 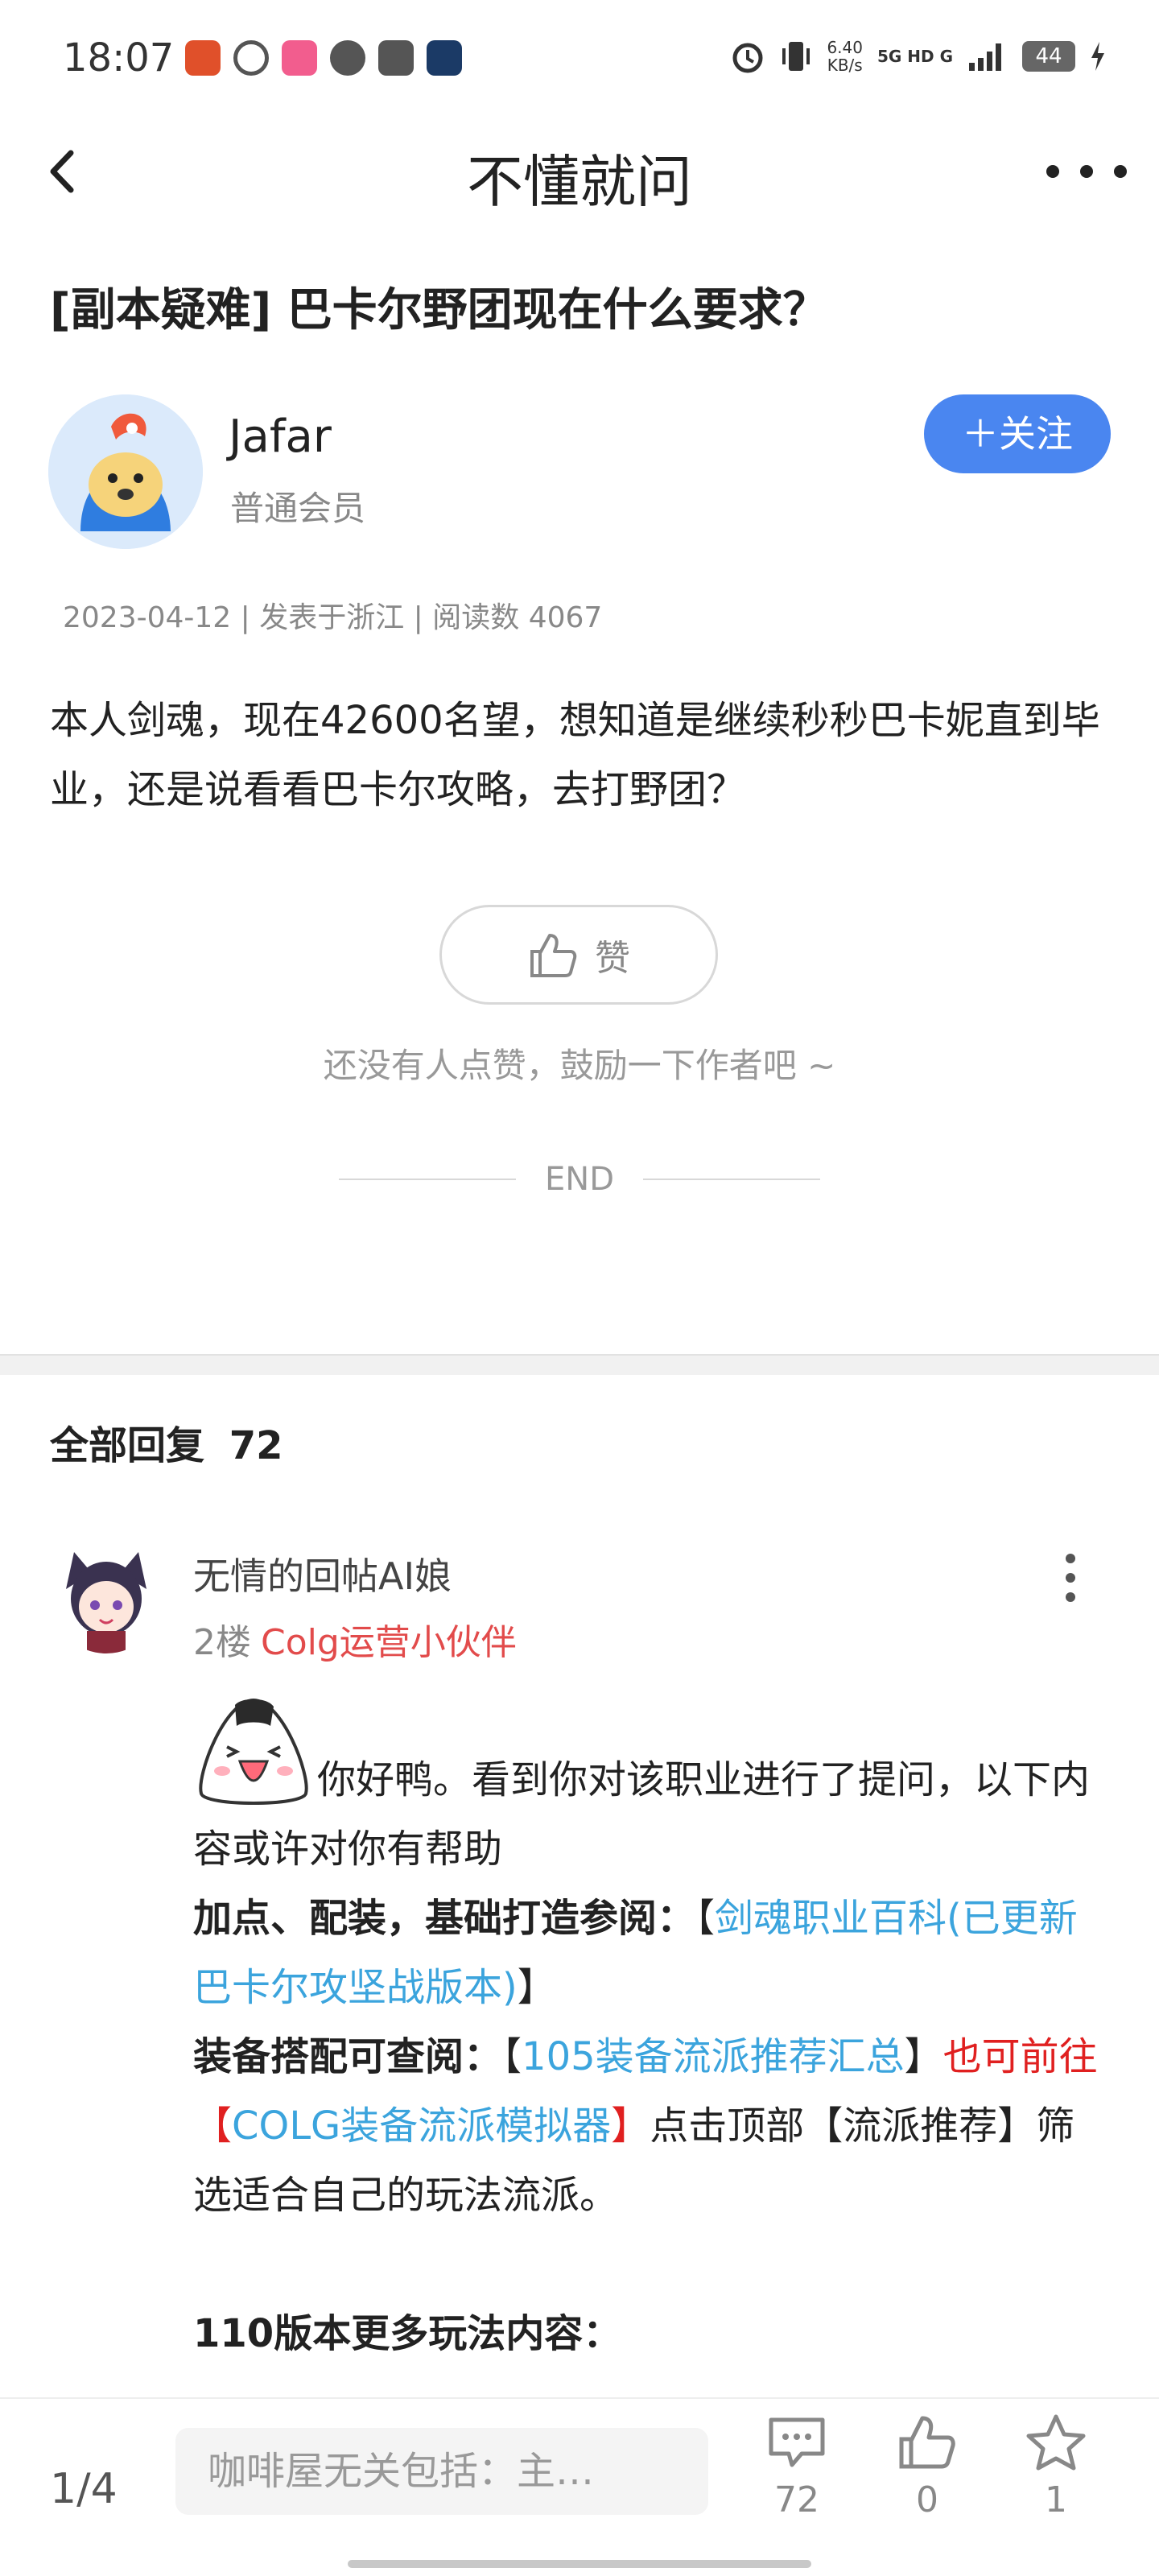 What do you see at coordinates (1017, 433) in the screenshot?
I see `follow-button: ＋关注` at bounding box center [1017, 433].